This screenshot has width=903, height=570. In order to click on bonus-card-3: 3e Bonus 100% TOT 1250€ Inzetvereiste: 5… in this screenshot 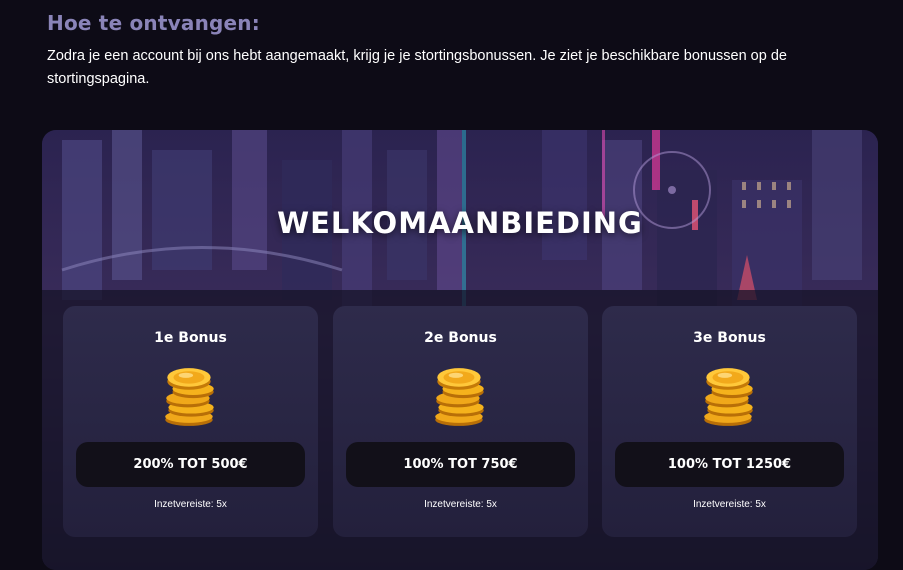, I will do `click(729, 421)`.